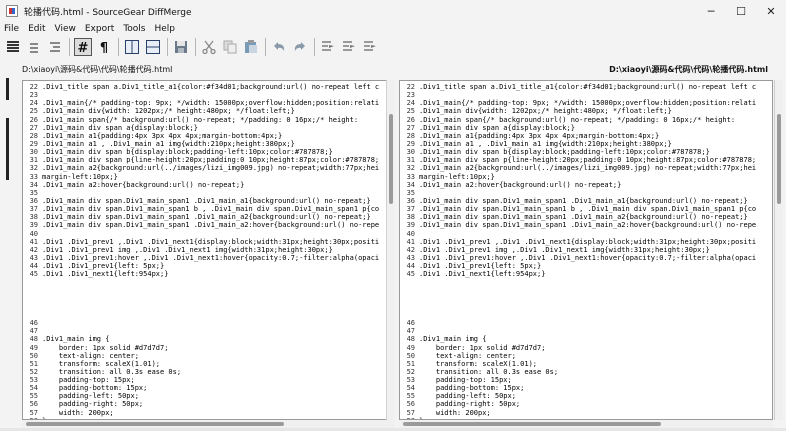 This screenshot has width=786, height=431. What do you see at coordinates (586, 364) in the screenshot?
I see `code-line: 51 transform: scaleX(1.01);` at bounding box center [586, 364].